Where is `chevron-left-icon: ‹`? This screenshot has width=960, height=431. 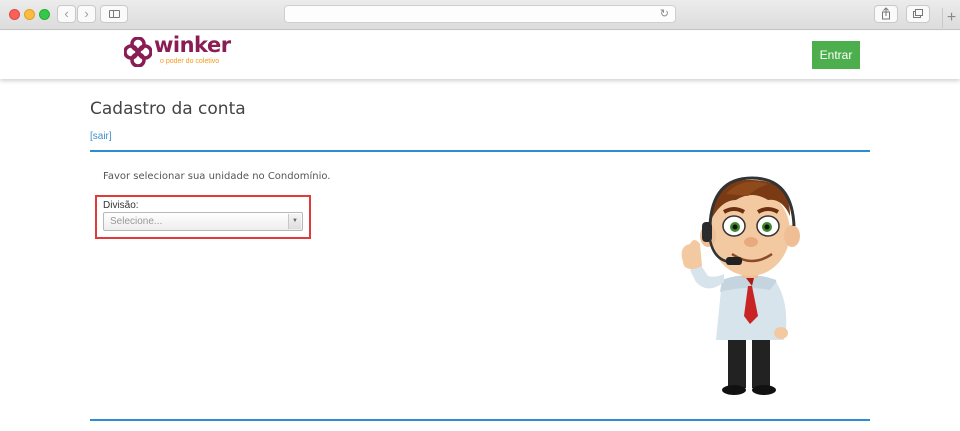 chevron-left-icon: ‹ is located at coordinates (66, 13).